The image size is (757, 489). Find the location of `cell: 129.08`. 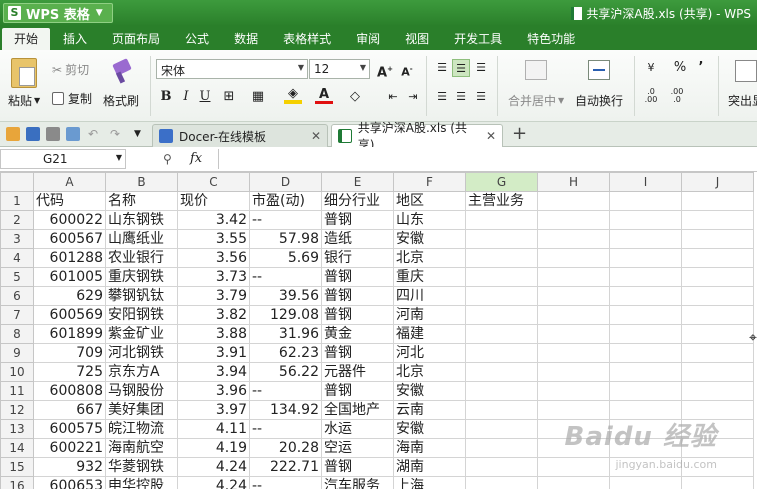

cell: 129.08 is located at coordinates (285, 315).